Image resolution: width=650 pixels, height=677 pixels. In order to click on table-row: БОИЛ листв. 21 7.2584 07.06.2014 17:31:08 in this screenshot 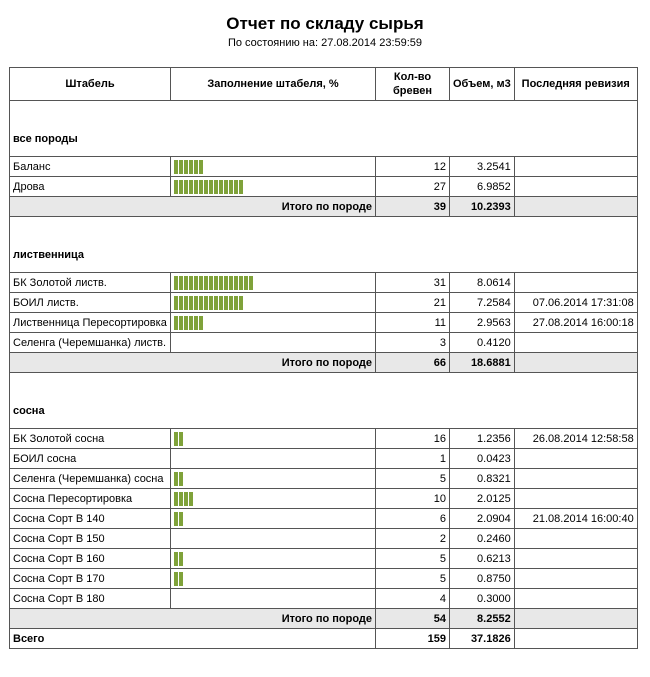, I will do `click(323, 302)`.